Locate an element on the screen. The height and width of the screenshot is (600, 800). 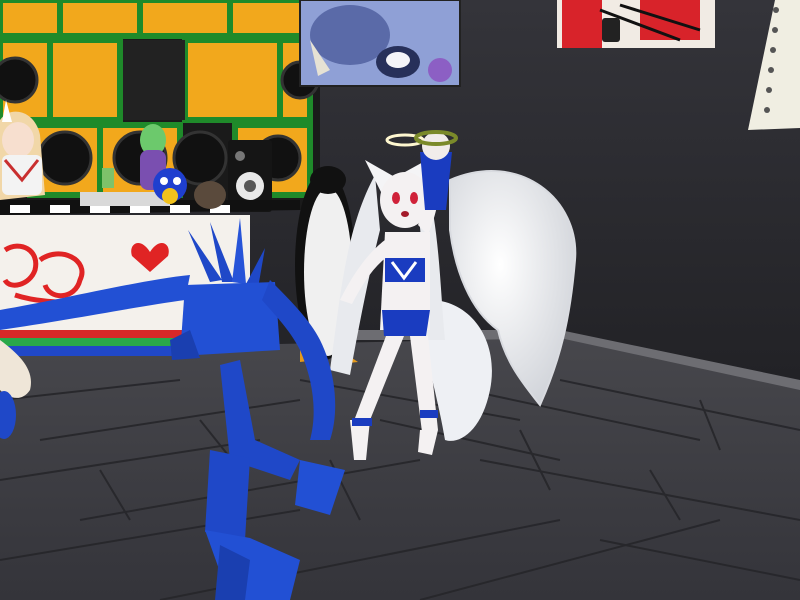
poster-top-right is located at coordinates (636, 24).